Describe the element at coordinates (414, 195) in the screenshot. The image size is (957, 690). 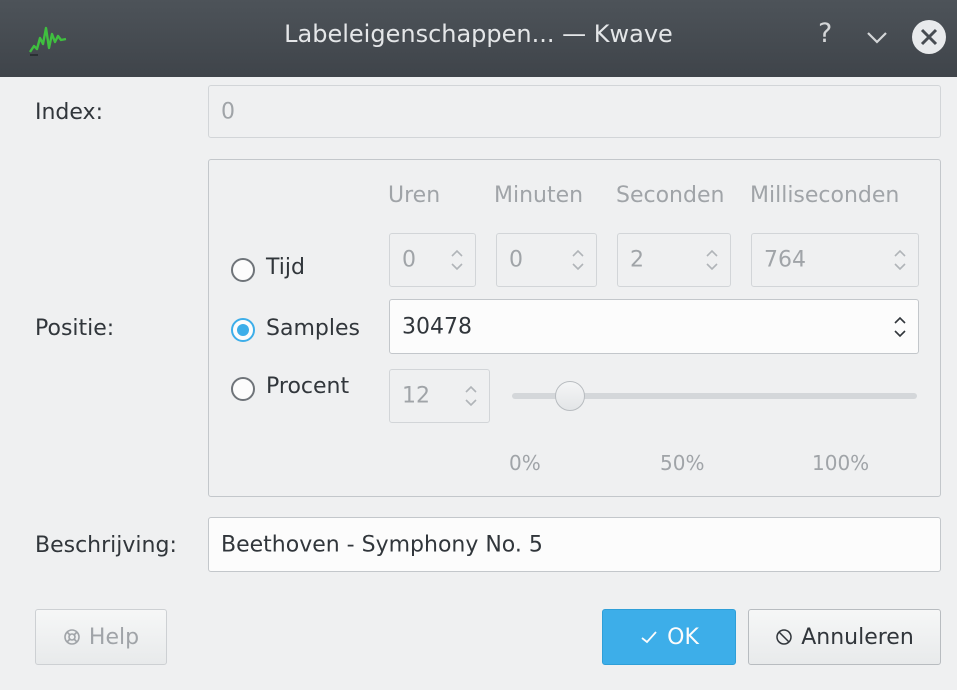
I see `column-hours-header: Uren` at that location.